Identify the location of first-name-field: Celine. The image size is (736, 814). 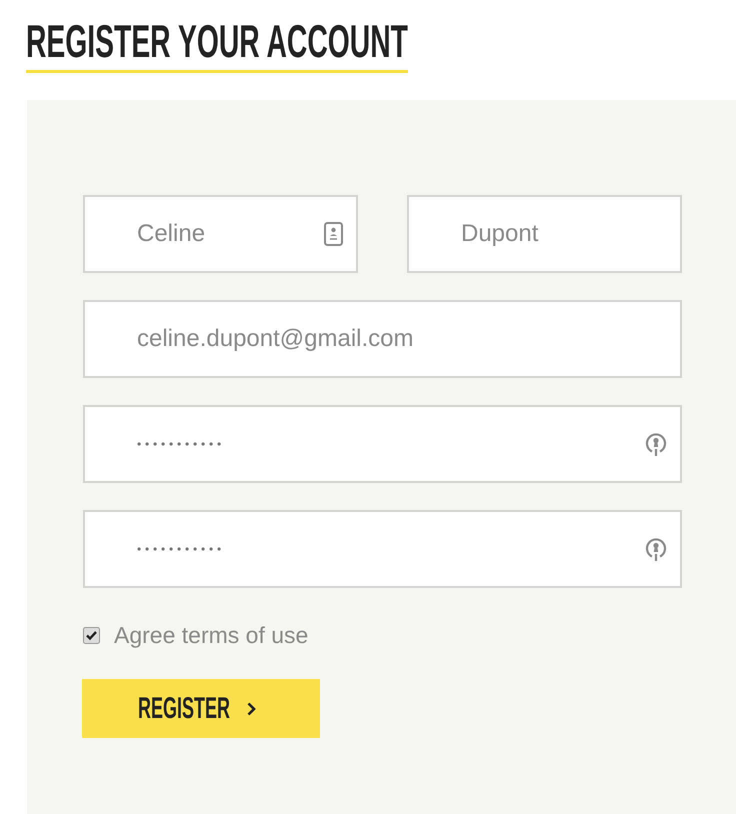
(220, 234).